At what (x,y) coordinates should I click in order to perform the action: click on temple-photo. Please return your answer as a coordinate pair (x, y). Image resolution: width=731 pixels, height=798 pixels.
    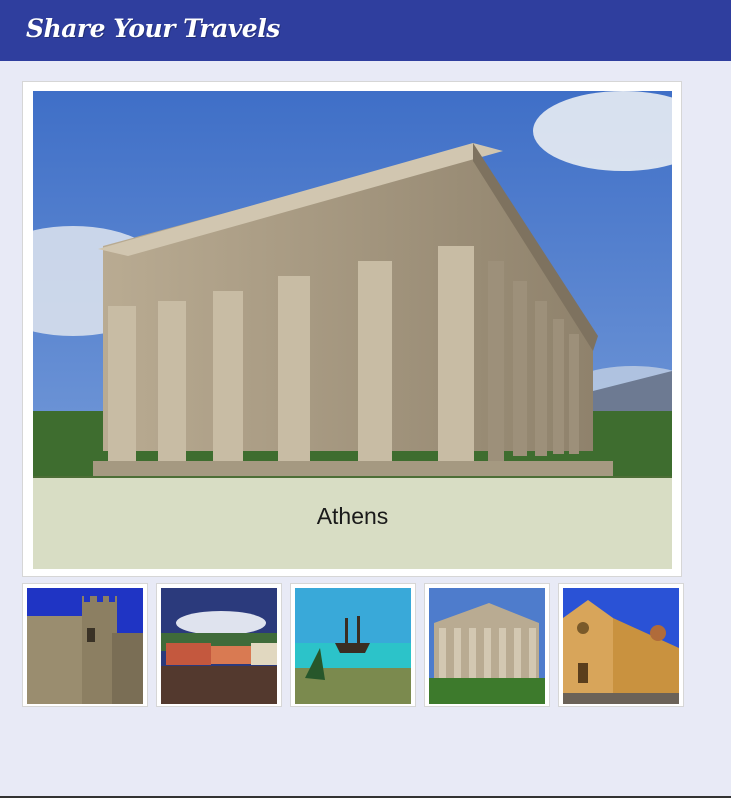
    Looking at the image, I should click on (487, 646).